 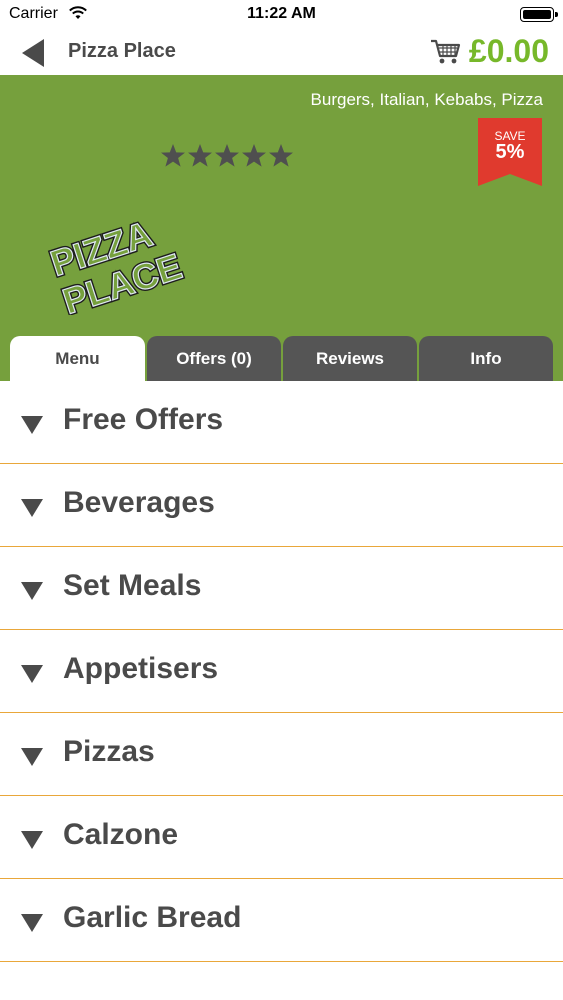 I want to click on menu-category-free-offers: Free Offers, so click(x=281, y=422).